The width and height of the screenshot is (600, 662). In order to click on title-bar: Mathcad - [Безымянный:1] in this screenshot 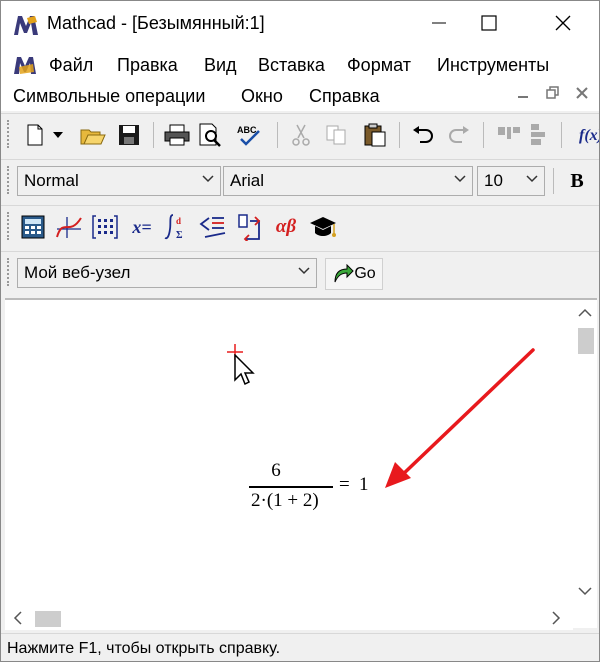, I will do `click(300, 25)`.